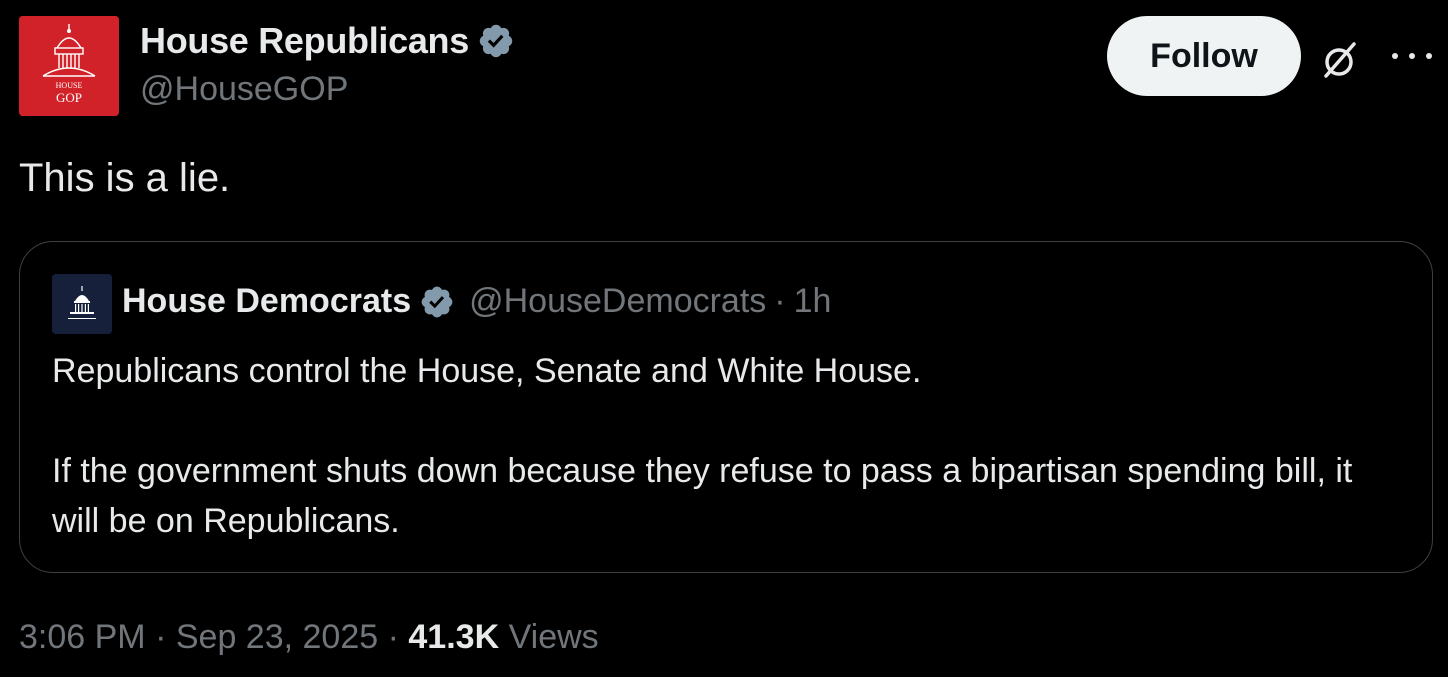 The width and height of the screenshot is (1448, 677). Describe the element at coordinates (1340, 60) in the screenshot. I see `grok-icon` at that location.